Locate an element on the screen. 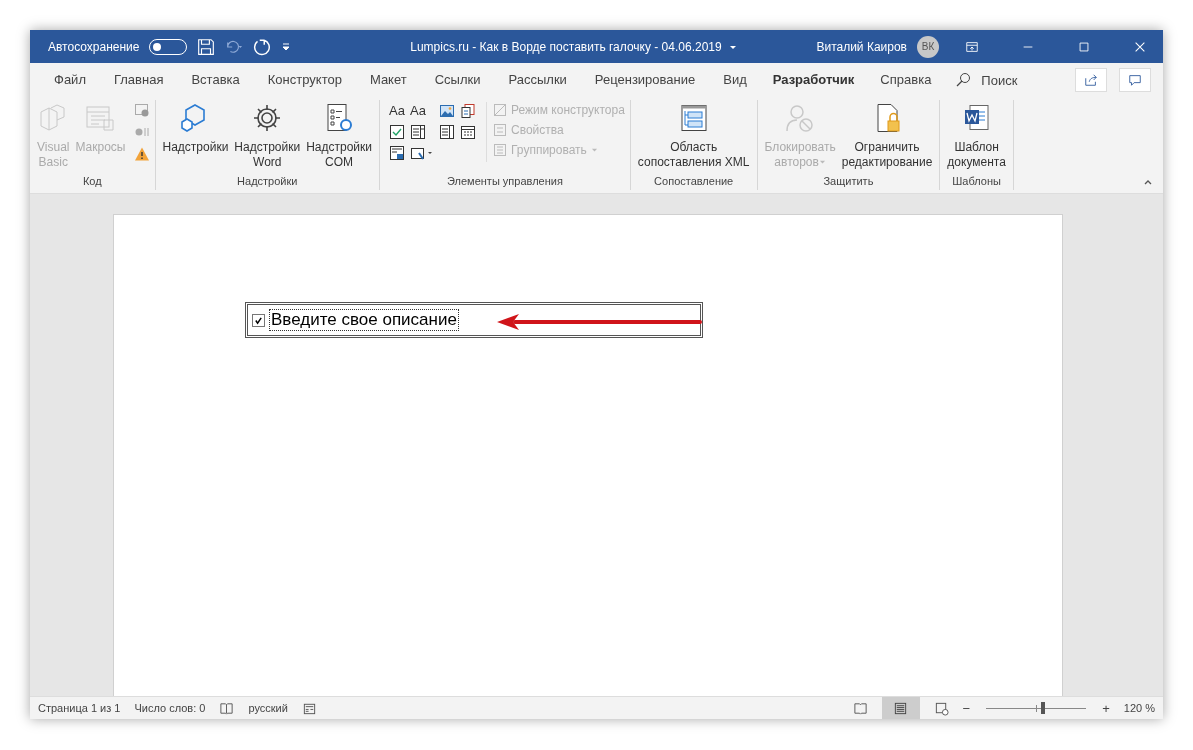  ribbon-tab: Конструктор is located at coordinates (304, 80).